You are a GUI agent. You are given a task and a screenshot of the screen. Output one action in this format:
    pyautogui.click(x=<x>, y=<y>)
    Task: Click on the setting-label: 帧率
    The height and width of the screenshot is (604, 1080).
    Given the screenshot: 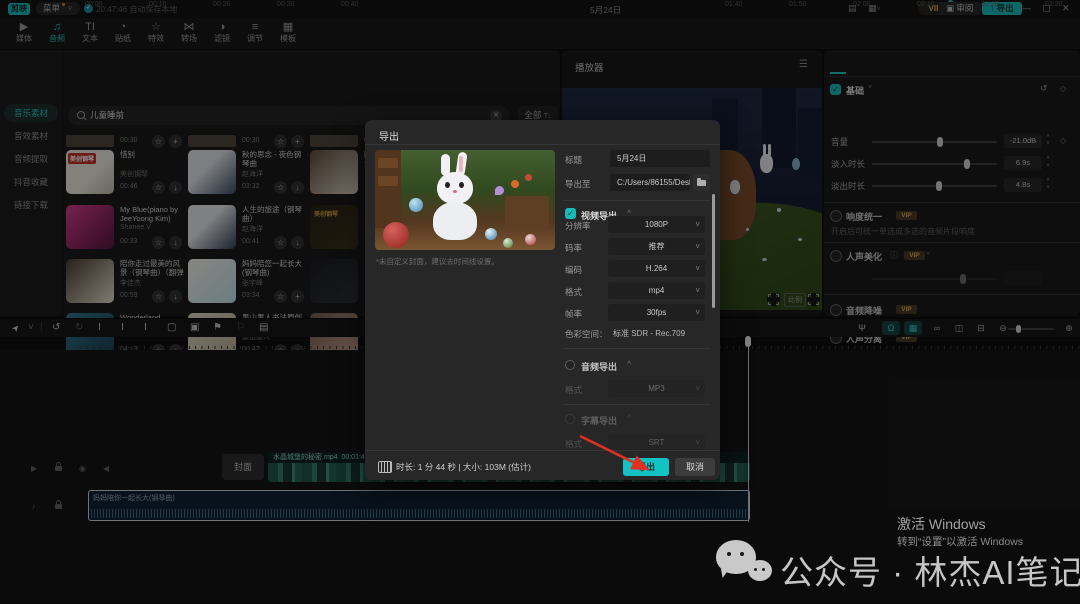 What is the action you would take?
    pyautogui.click(x=574, y=314)
    